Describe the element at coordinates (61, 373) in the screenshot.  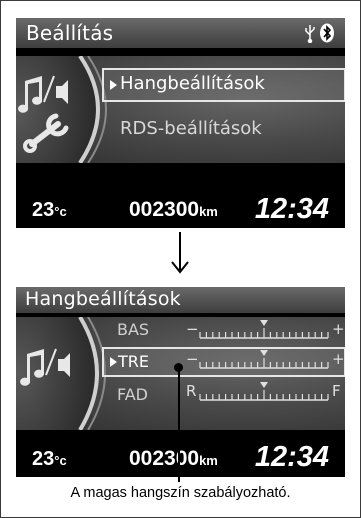
I see `audio-settings-icon` at that location.